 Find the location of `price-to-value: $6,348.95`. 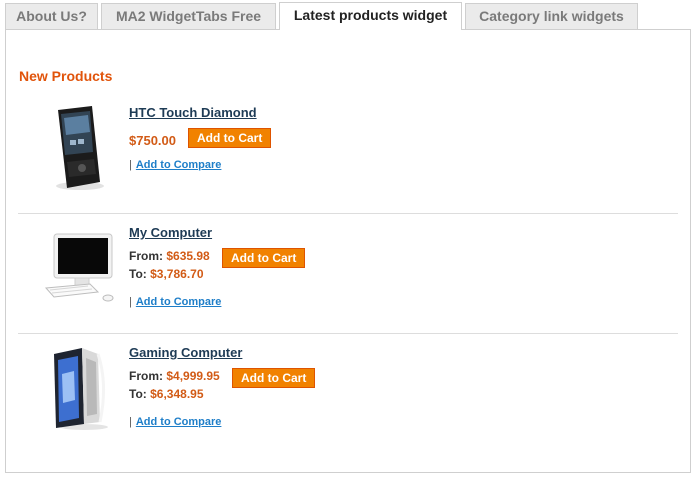

price-to-value: $6,348.95 is located at coordinates (177, 394).